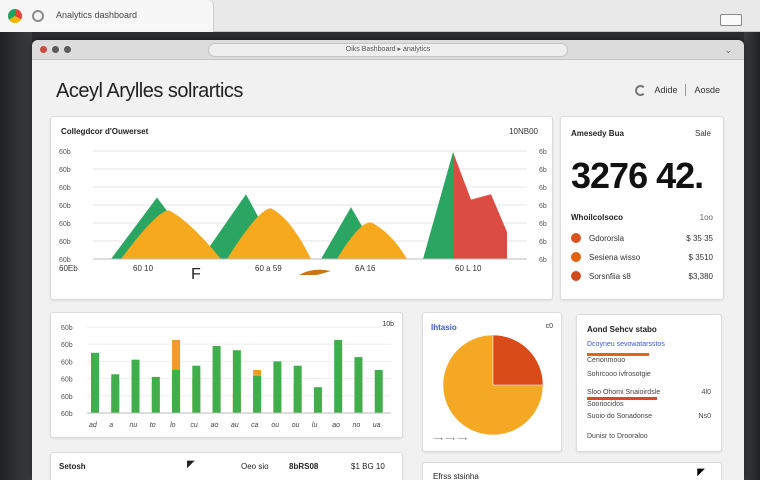  Describe the element at coordinates (315, 272) in the screenshot. I see `chart-arrow-icon` at that location.